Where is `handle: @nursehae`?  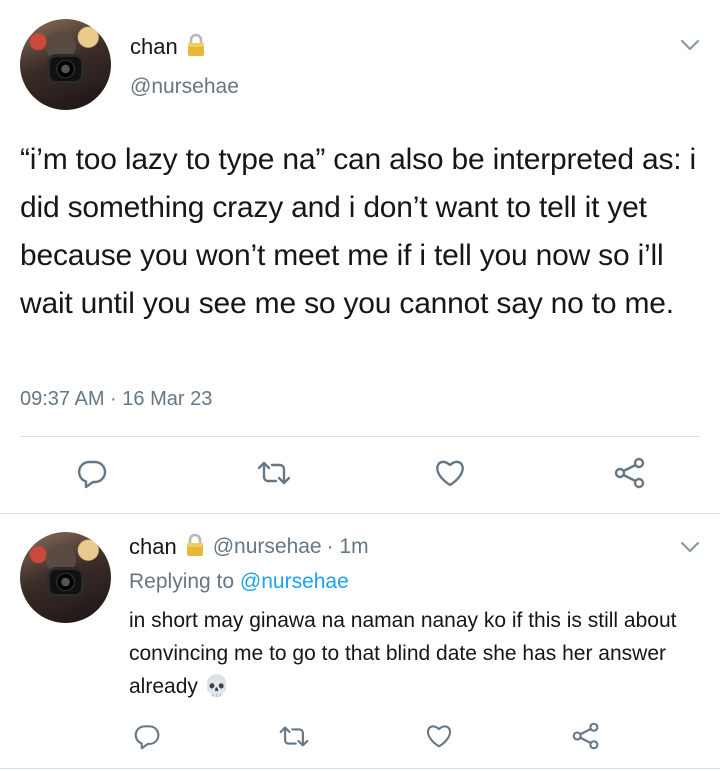 handle: @nursehae is located at coordinates (184, 87).